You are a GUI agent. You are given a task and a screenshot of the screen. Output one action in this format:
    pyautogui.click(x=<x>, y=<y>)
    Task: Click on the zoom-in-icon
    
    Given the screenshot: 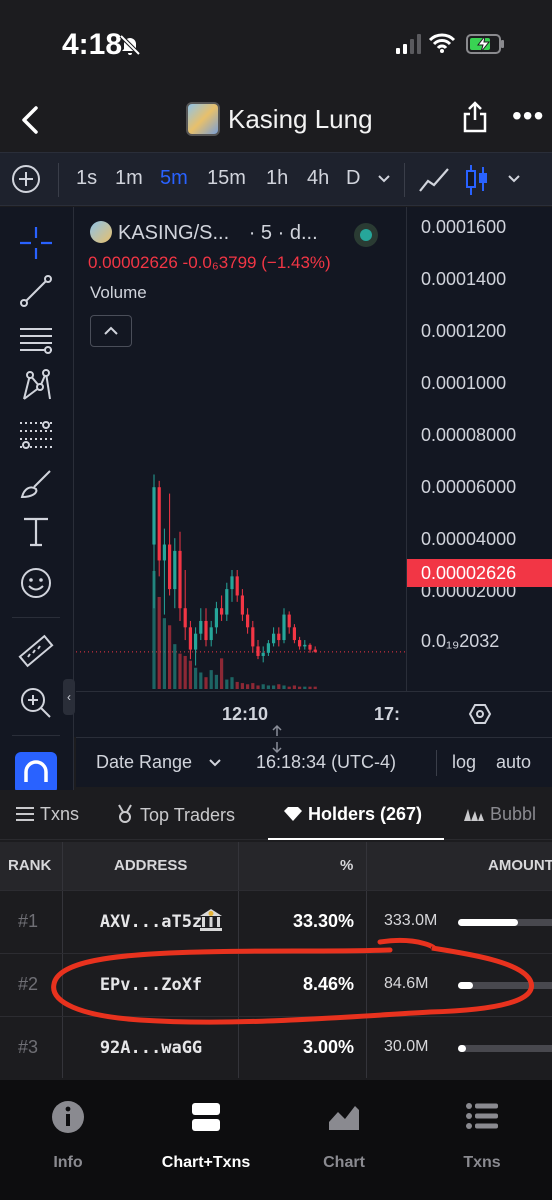 What is the action you would take?
    pyautogui.click(x=36, y=703)
    